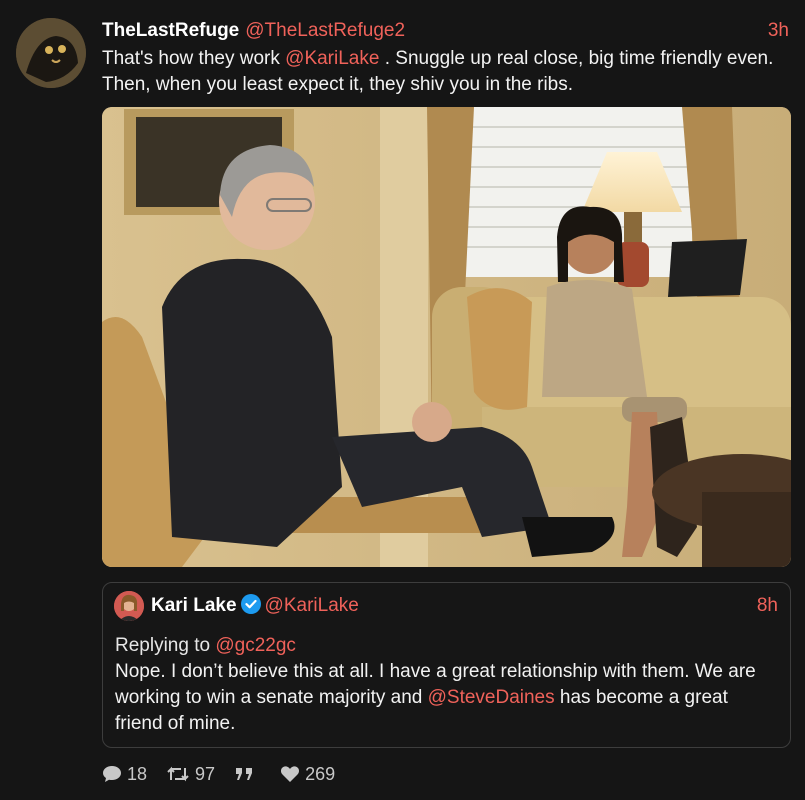 This screenshot has height=800, width=805. What do you see at coordinates (137, 774) in the screenshot?
I see `reply-count: 18` at bounding box center [137, 774].